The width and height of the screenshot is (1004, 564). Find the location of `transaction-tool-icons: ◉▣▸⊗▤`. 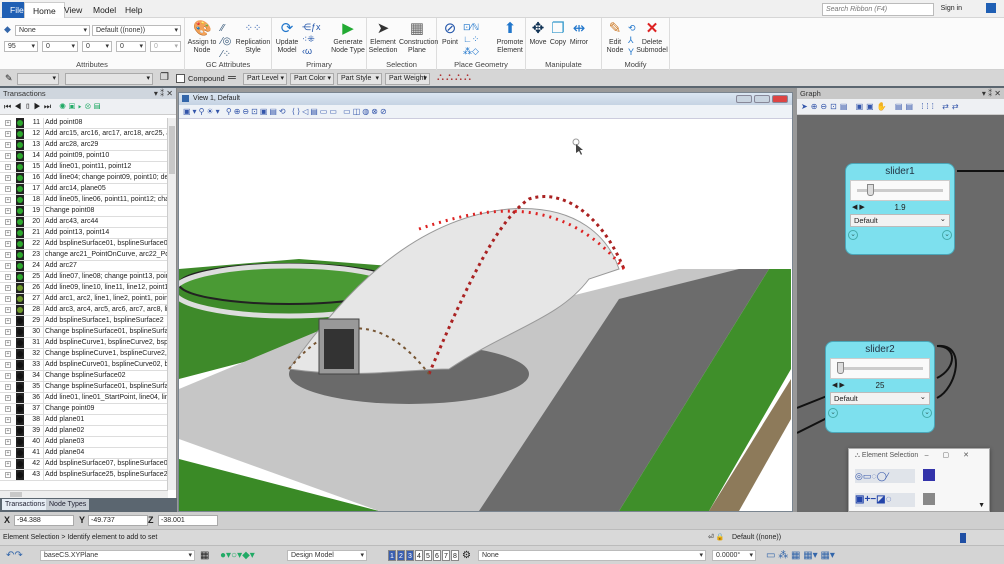

transaction-tool-icons: ◉▣▸⊗▤ is located at coordinates (81, 106).